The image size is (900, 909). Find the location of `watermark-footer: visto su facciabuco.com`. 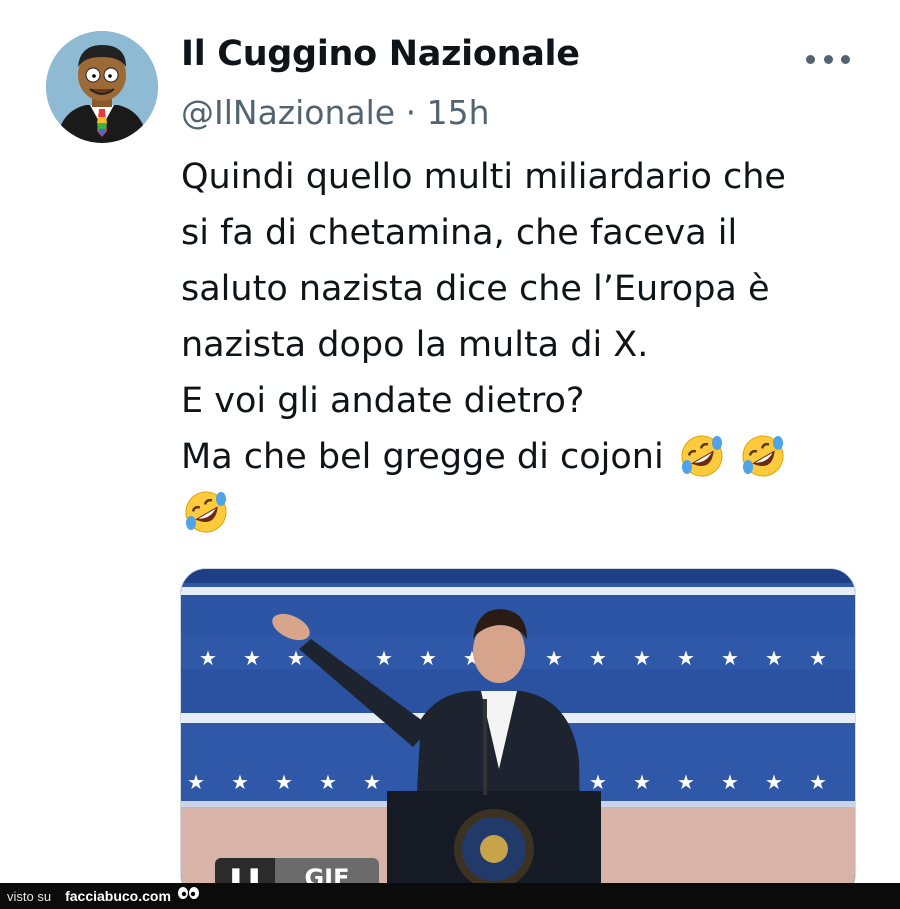

watermark-footer: visto su facciabuco.com is located at coordinates (450, 896).